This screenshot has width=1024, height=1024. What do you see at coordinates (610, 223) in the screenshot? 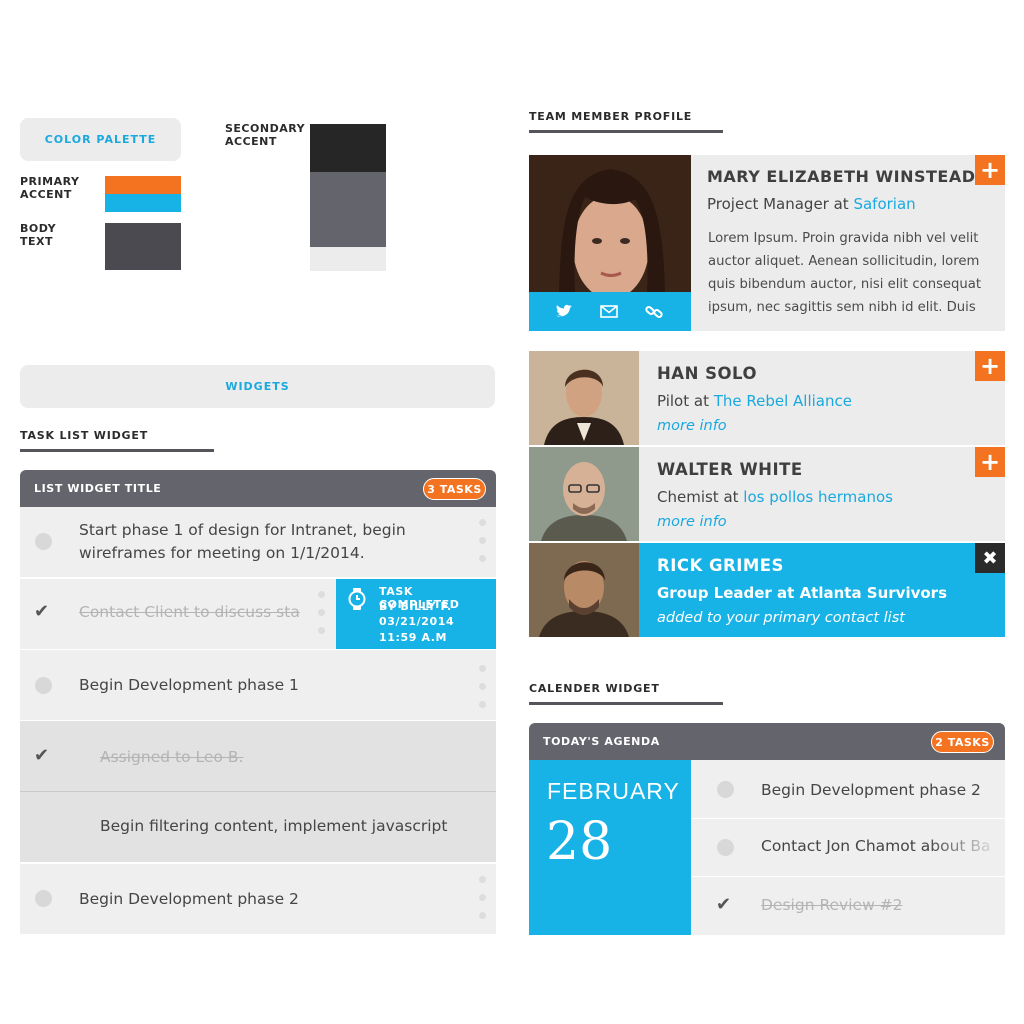
I see `profile-photo` at bounding box center [610, 223].